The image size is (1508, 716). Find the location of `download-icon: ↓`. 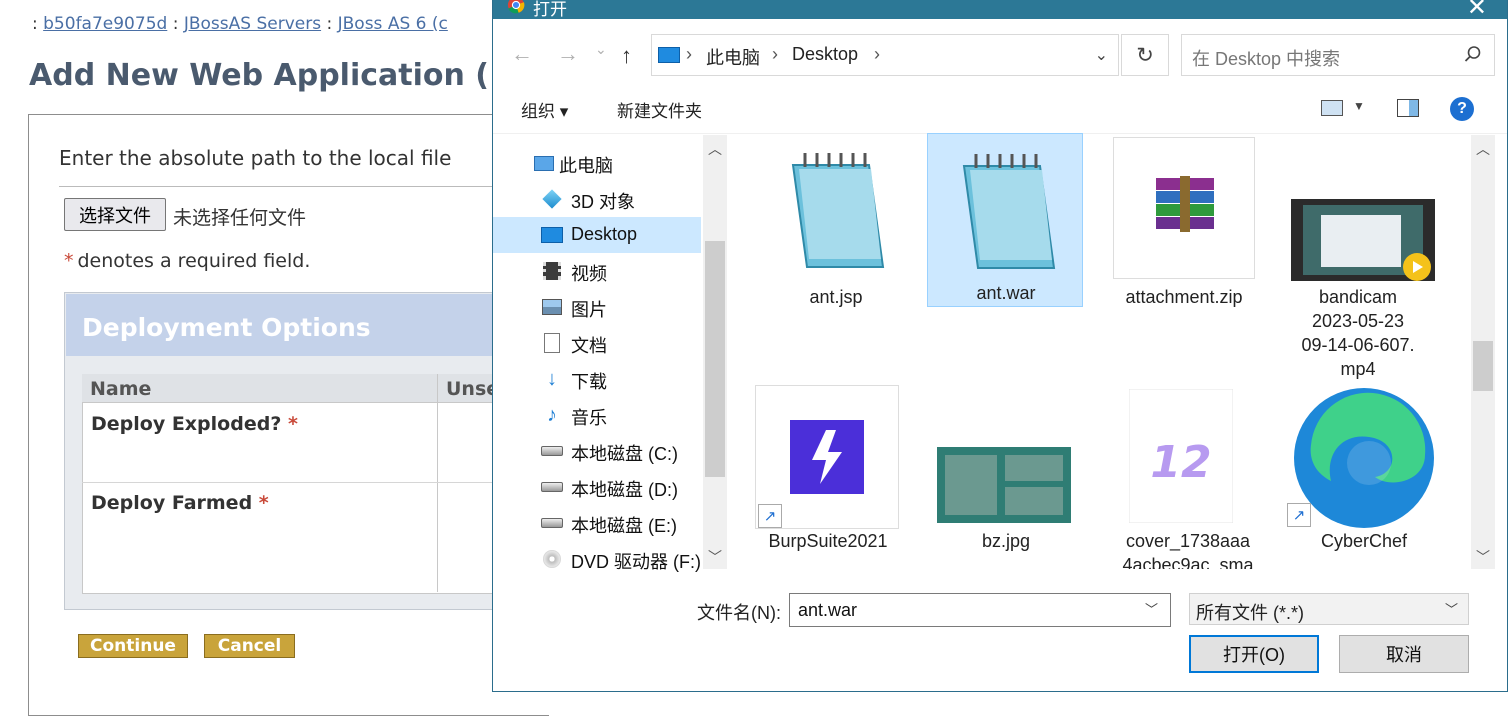

download-icon: ↓ is located at coordinates (552, 378).